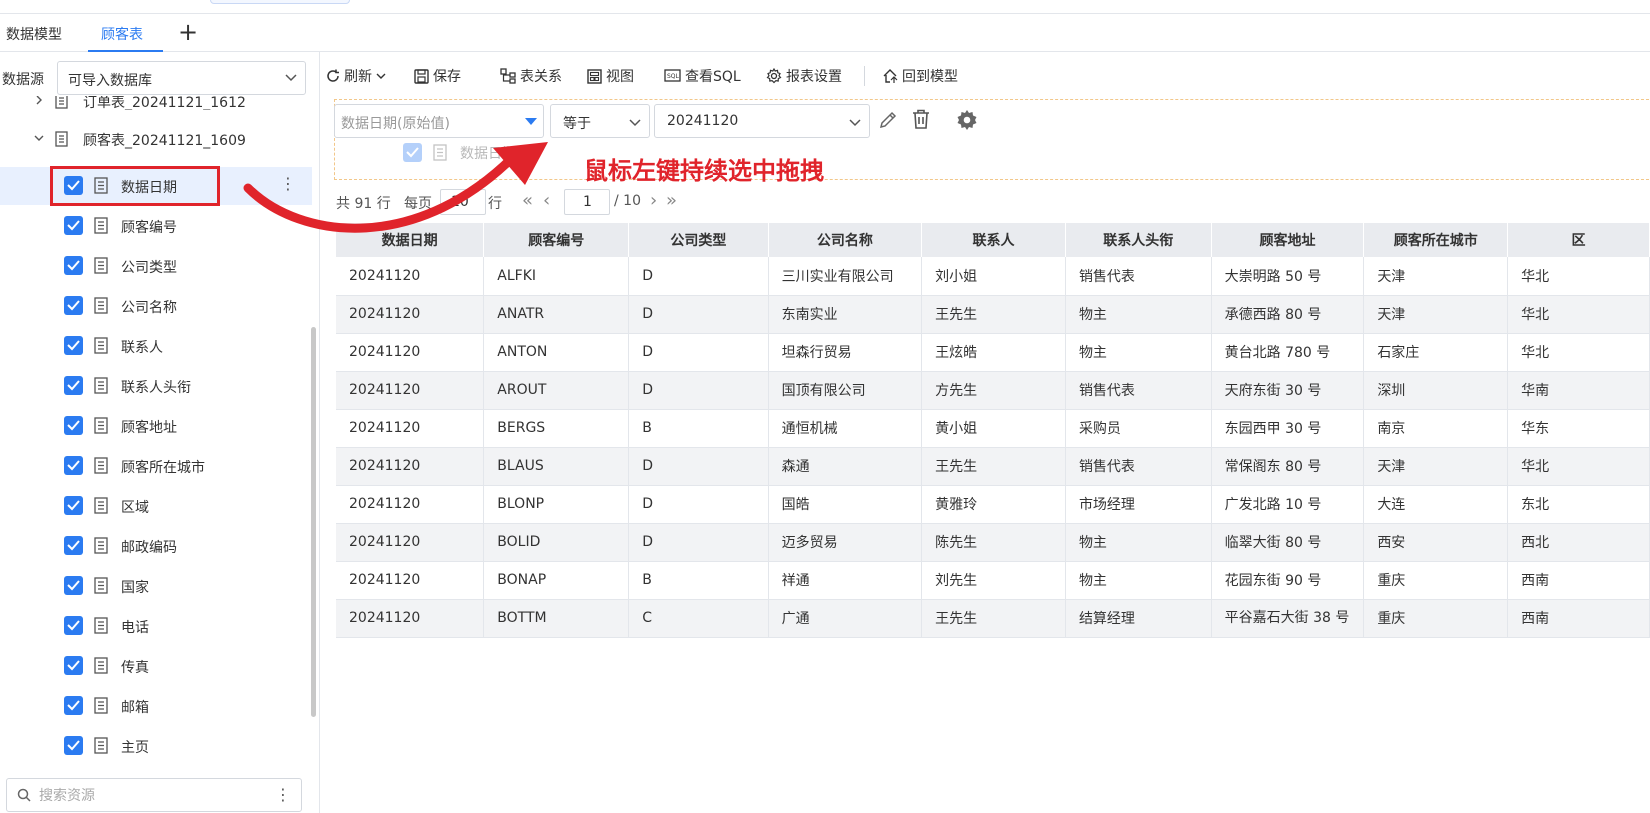 The image size is (1650, 813). What do you see at coordinates (1288, 240) in the screenshot?
I see `column-header: 顾客地址` at bounding box center [1288, 240].